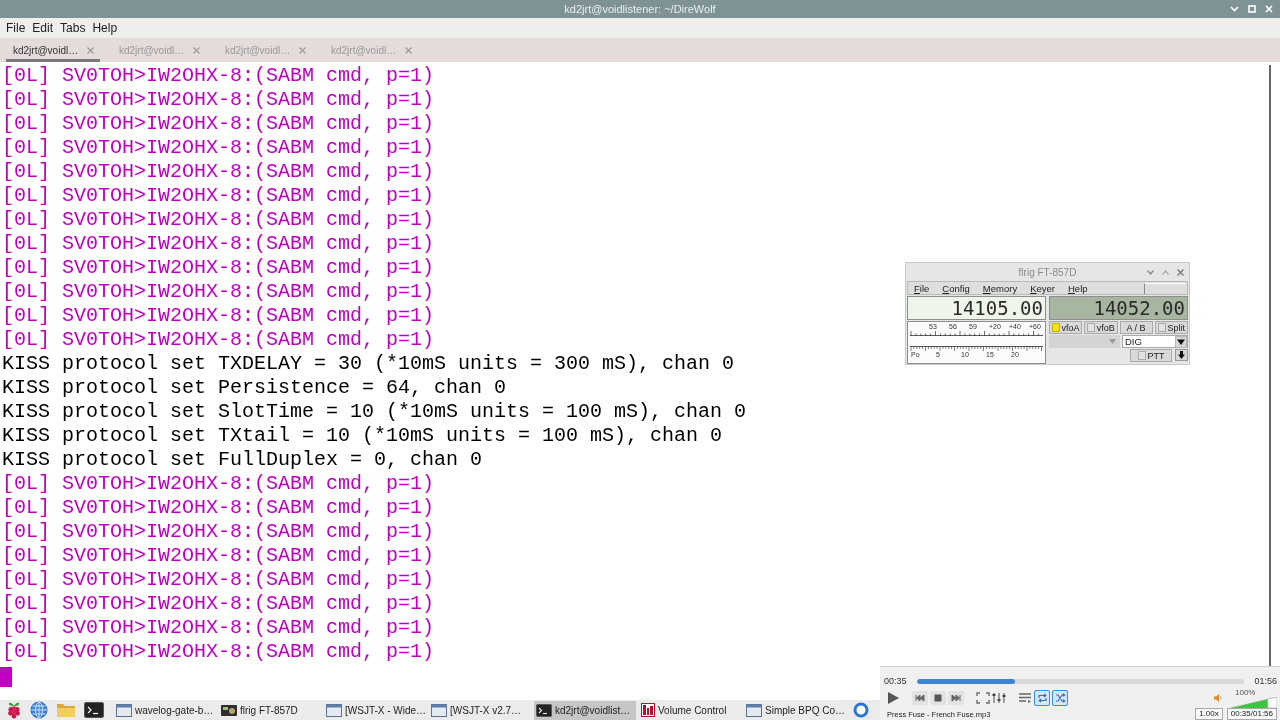  Describe the element at coordinates (1136, 327) in the screenshot. I see `push-button: A / B` at that location.